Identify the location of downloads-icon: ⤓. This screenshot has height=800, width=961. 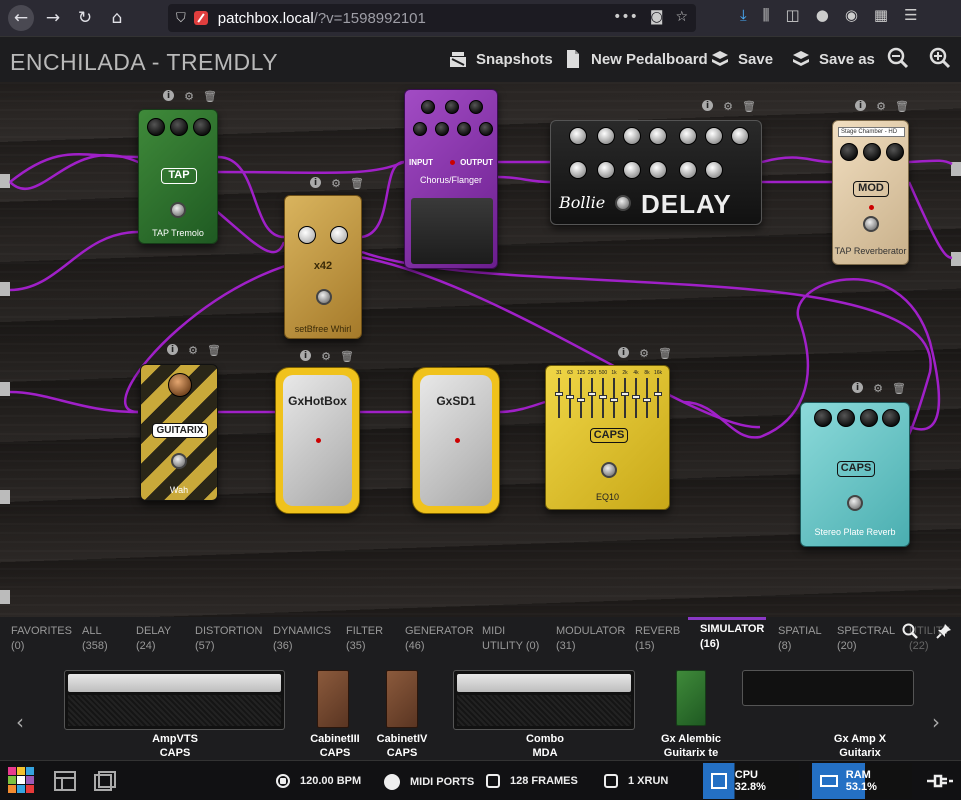
(743, 15).